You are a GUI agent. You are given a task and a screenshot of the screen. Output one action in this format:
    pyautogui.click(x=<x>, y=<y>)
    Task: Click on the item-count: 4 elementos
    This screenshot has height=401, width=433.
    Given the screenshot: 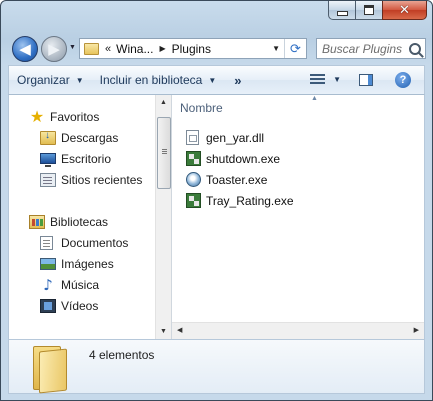 What is the action you would take?
    pyautogui.click(x=122, y=355)
    